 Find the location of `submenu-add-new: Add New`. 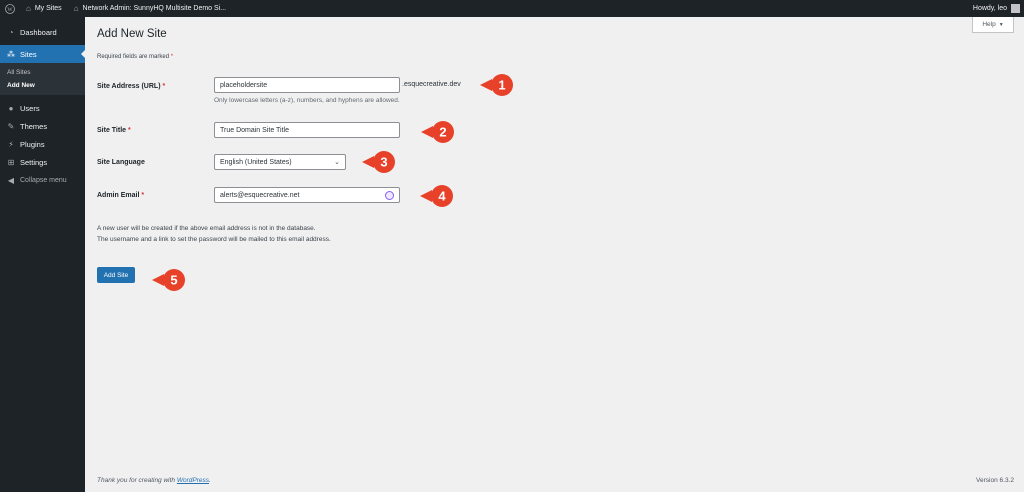

submenu-add-new: Add New is located at coordinates (42, 85).